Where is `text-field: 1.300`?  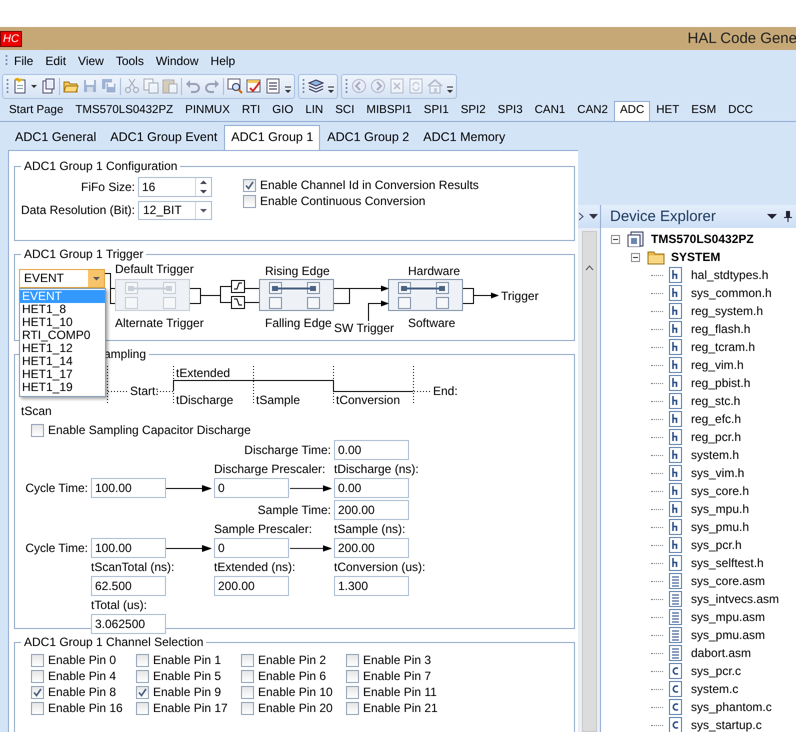 text-field: 1.300 is located at coordinates (371, 586).